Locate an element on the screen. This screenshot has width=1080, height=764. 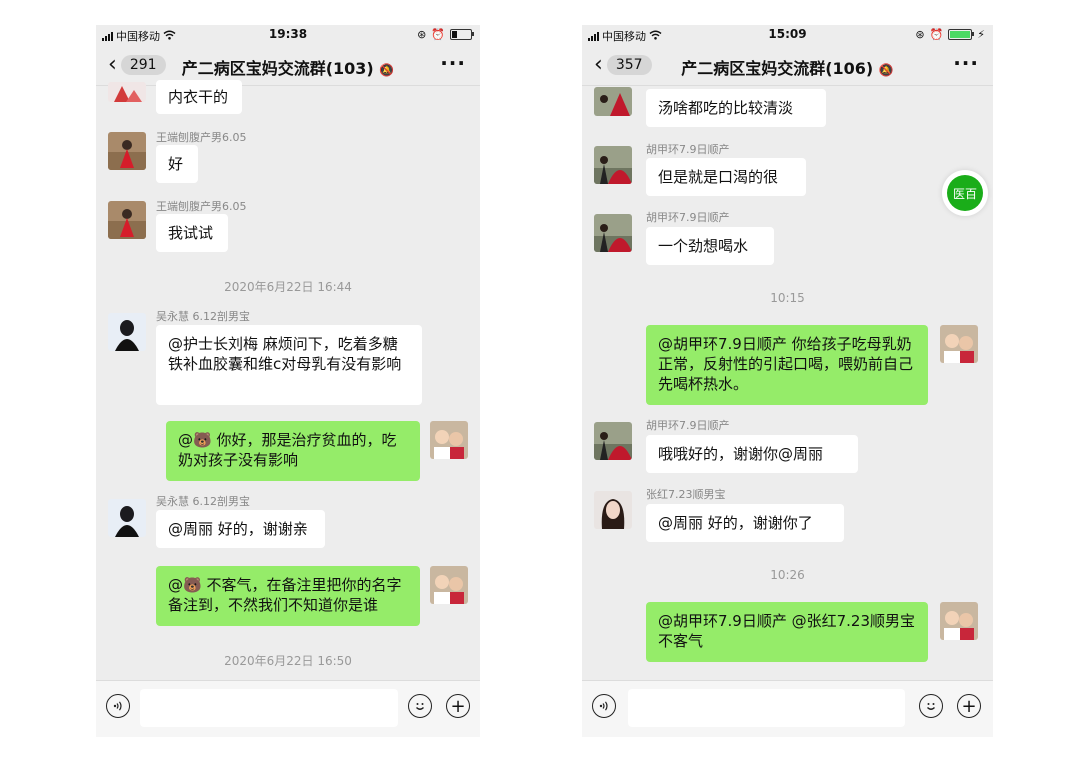
message-bubble-outgoing: @🐻 不客气，在备注里把你的名字备注到，不然我们不知道你是谁 is located at coordinates (288, 596).